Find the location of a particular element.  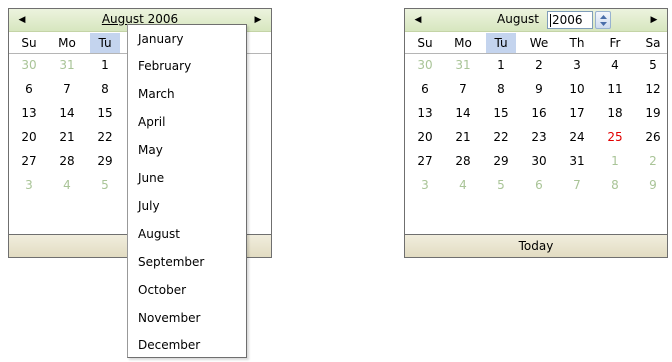

month-label: August is located at coordinates (518, 19).